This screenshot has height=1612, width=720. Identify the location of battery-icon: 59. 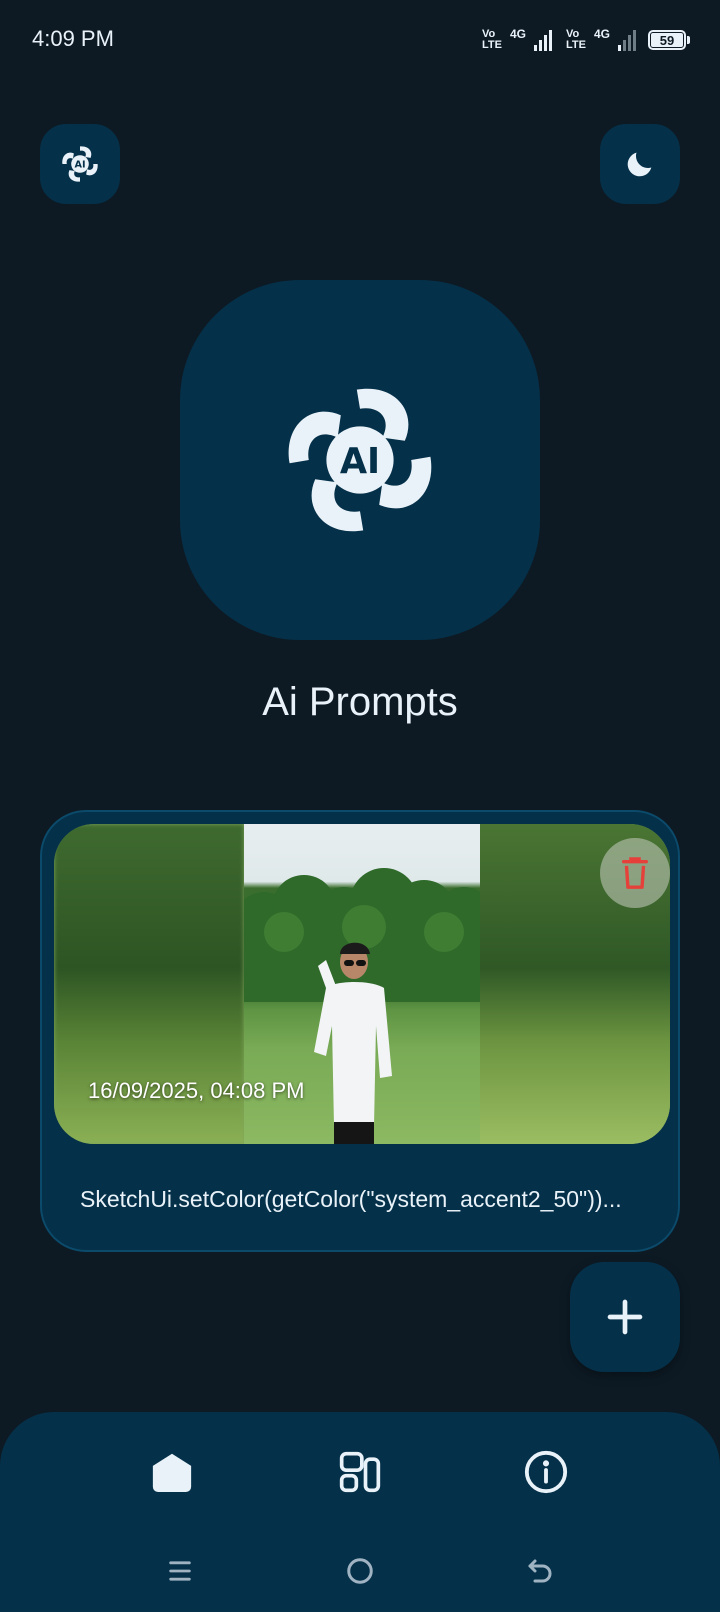
(669, 40).